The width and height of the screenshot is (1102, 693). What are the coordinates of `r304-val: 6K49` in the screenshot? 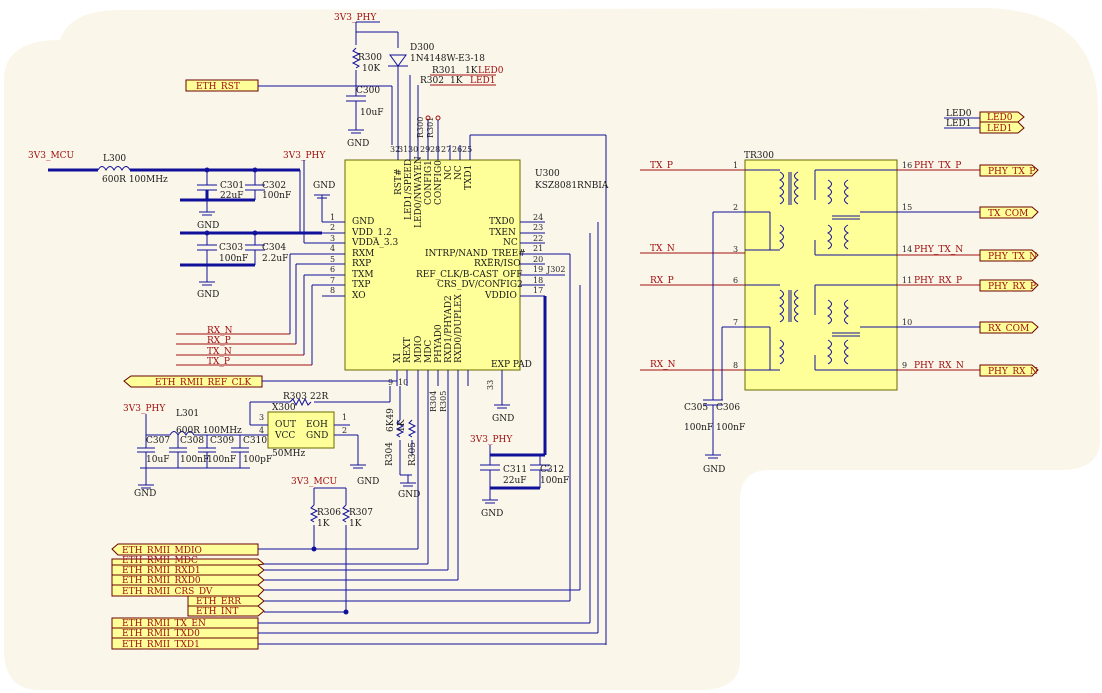 It's located at (391, 420).